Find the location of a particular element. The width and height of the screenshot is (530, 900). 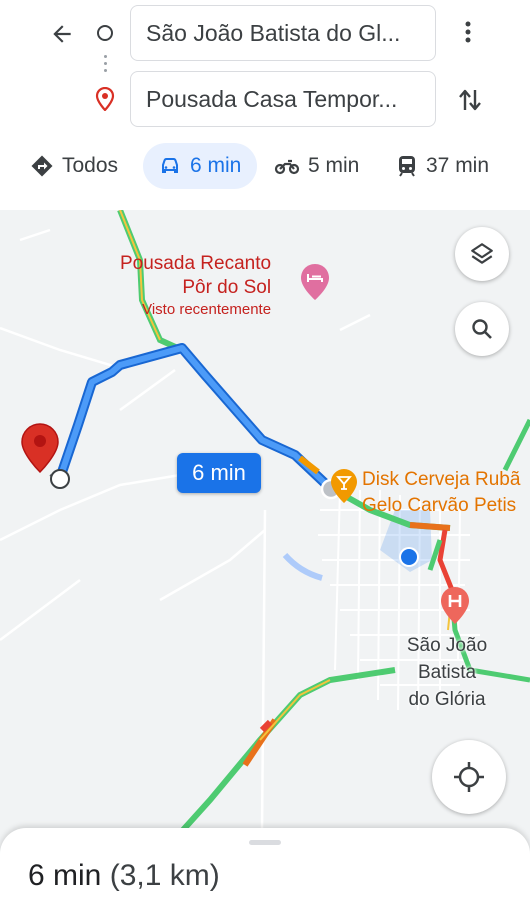

search-icon is located at coordinates (482, 329).